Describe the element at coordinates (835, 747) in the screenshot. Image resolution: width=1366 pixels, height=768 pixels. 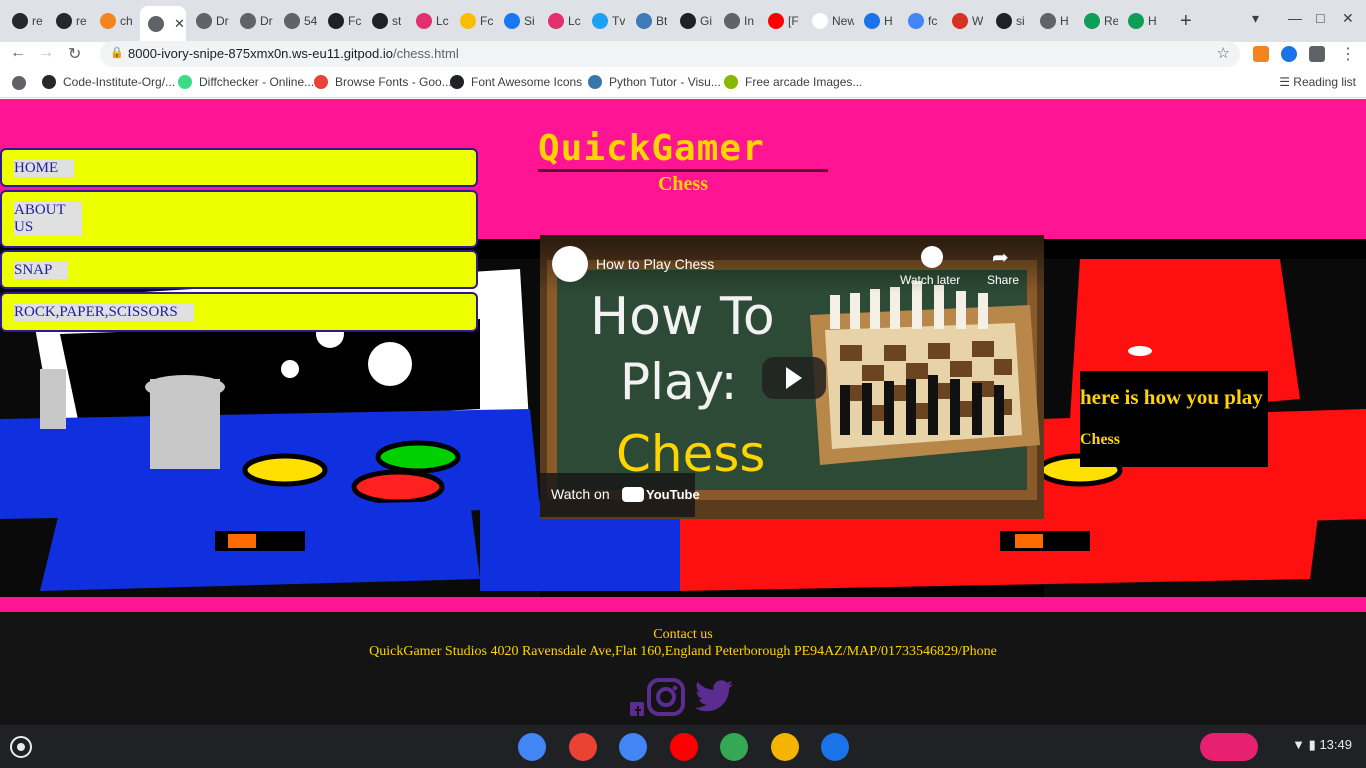
I see `files-app-icon` at that location.